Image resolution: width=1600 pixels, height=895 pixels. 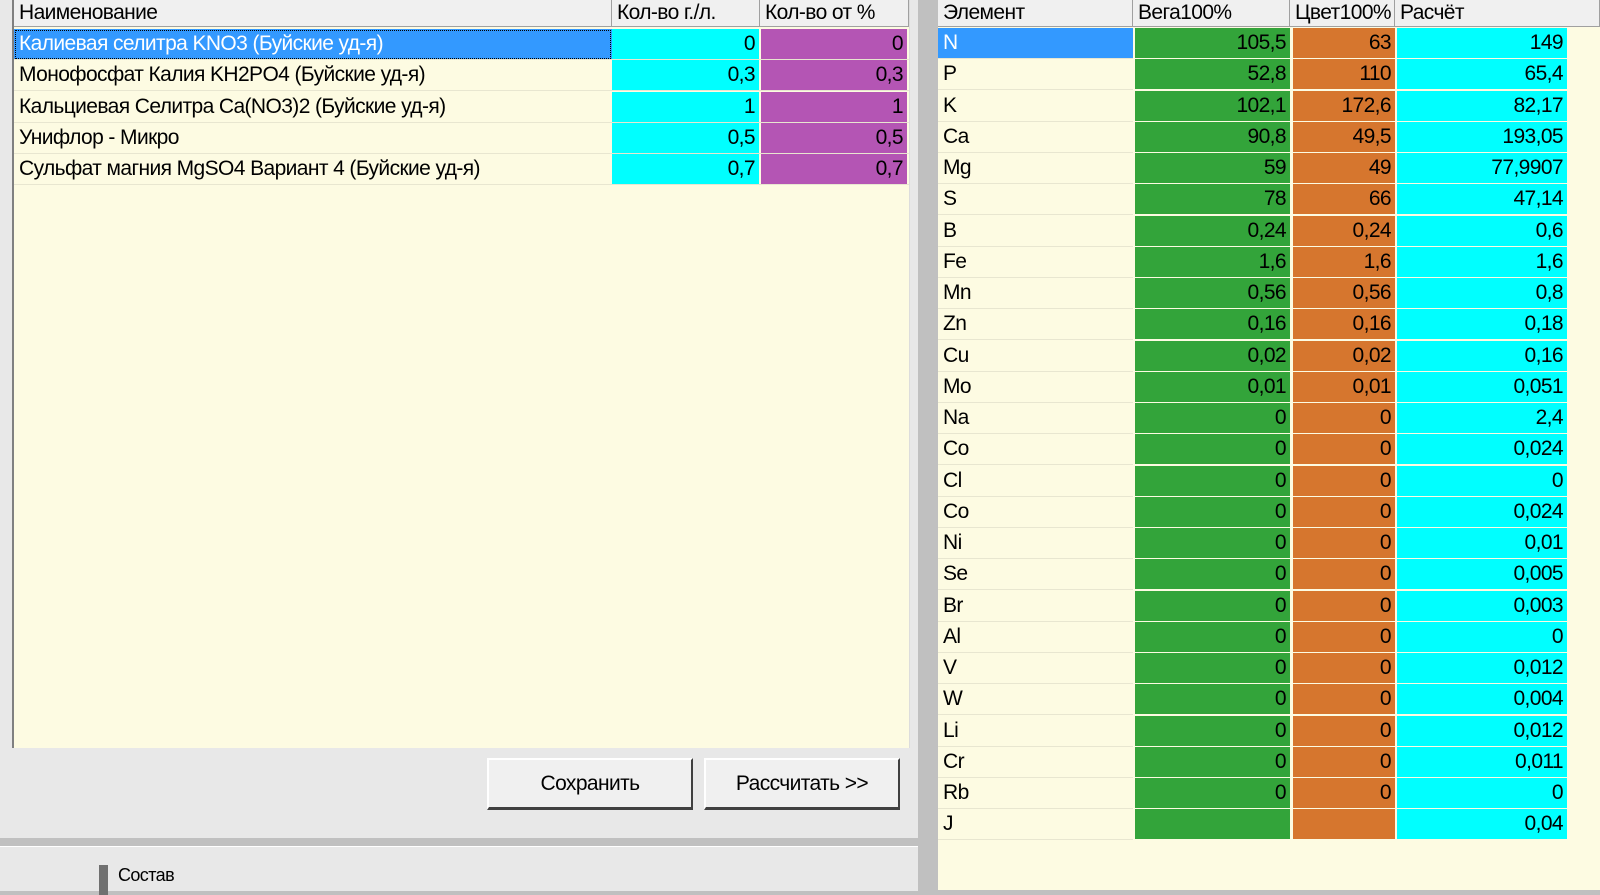 I want to click on cvet-cell: 66, so click(x=1344, y=199).